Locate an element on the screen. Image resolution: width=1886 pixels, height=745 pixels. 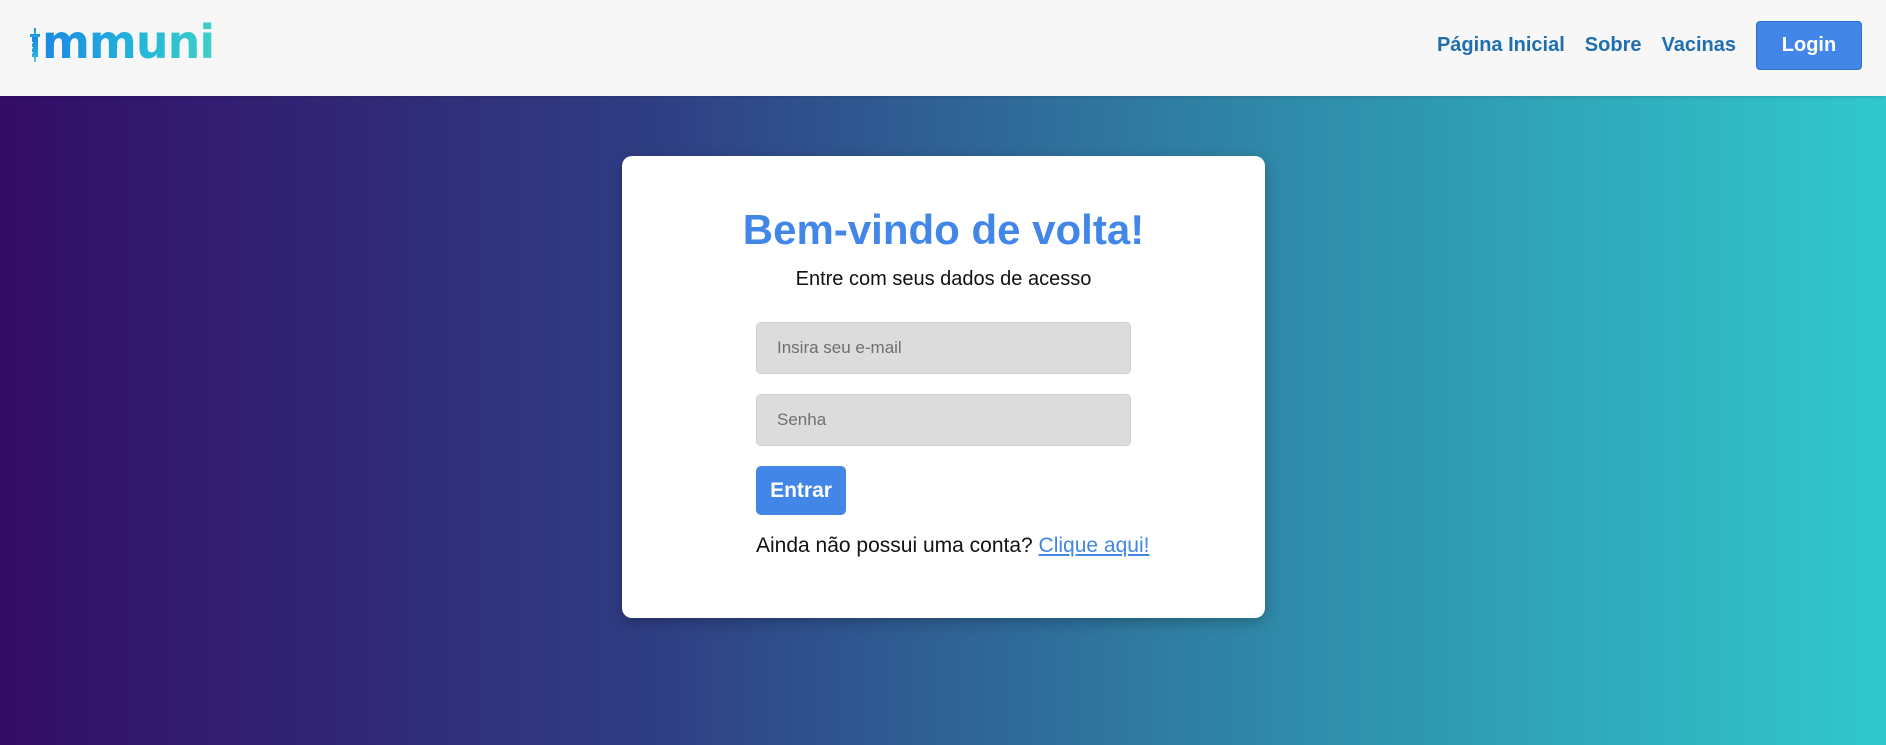
welcome-title: Bem-vindo de volta! is located at coordinates (943, 229).